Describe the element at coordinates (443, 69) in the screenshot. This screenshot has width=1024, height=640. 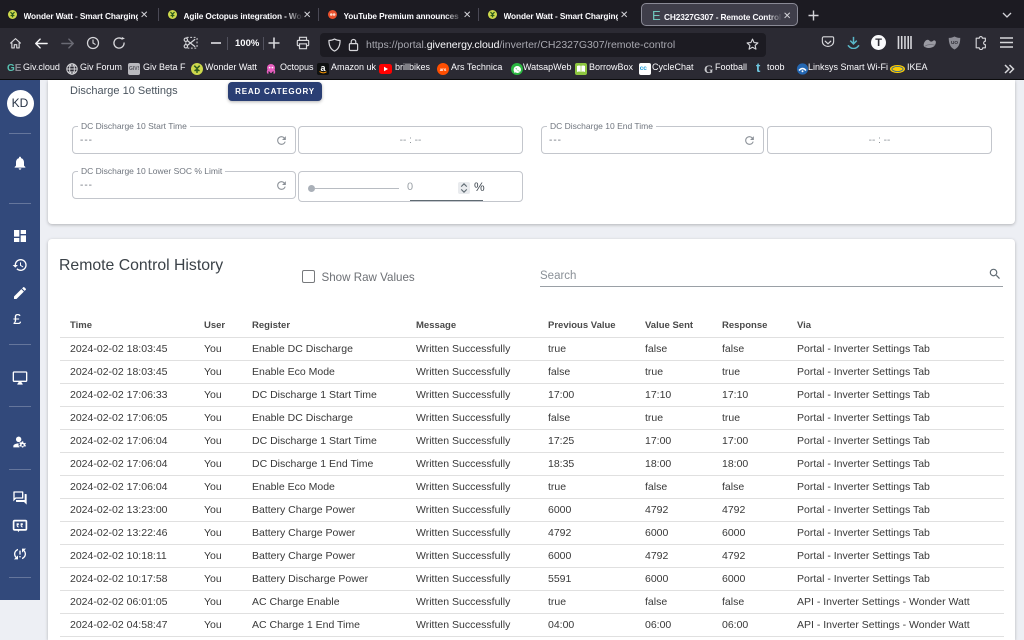
I see `svg-text: ars` at that location.